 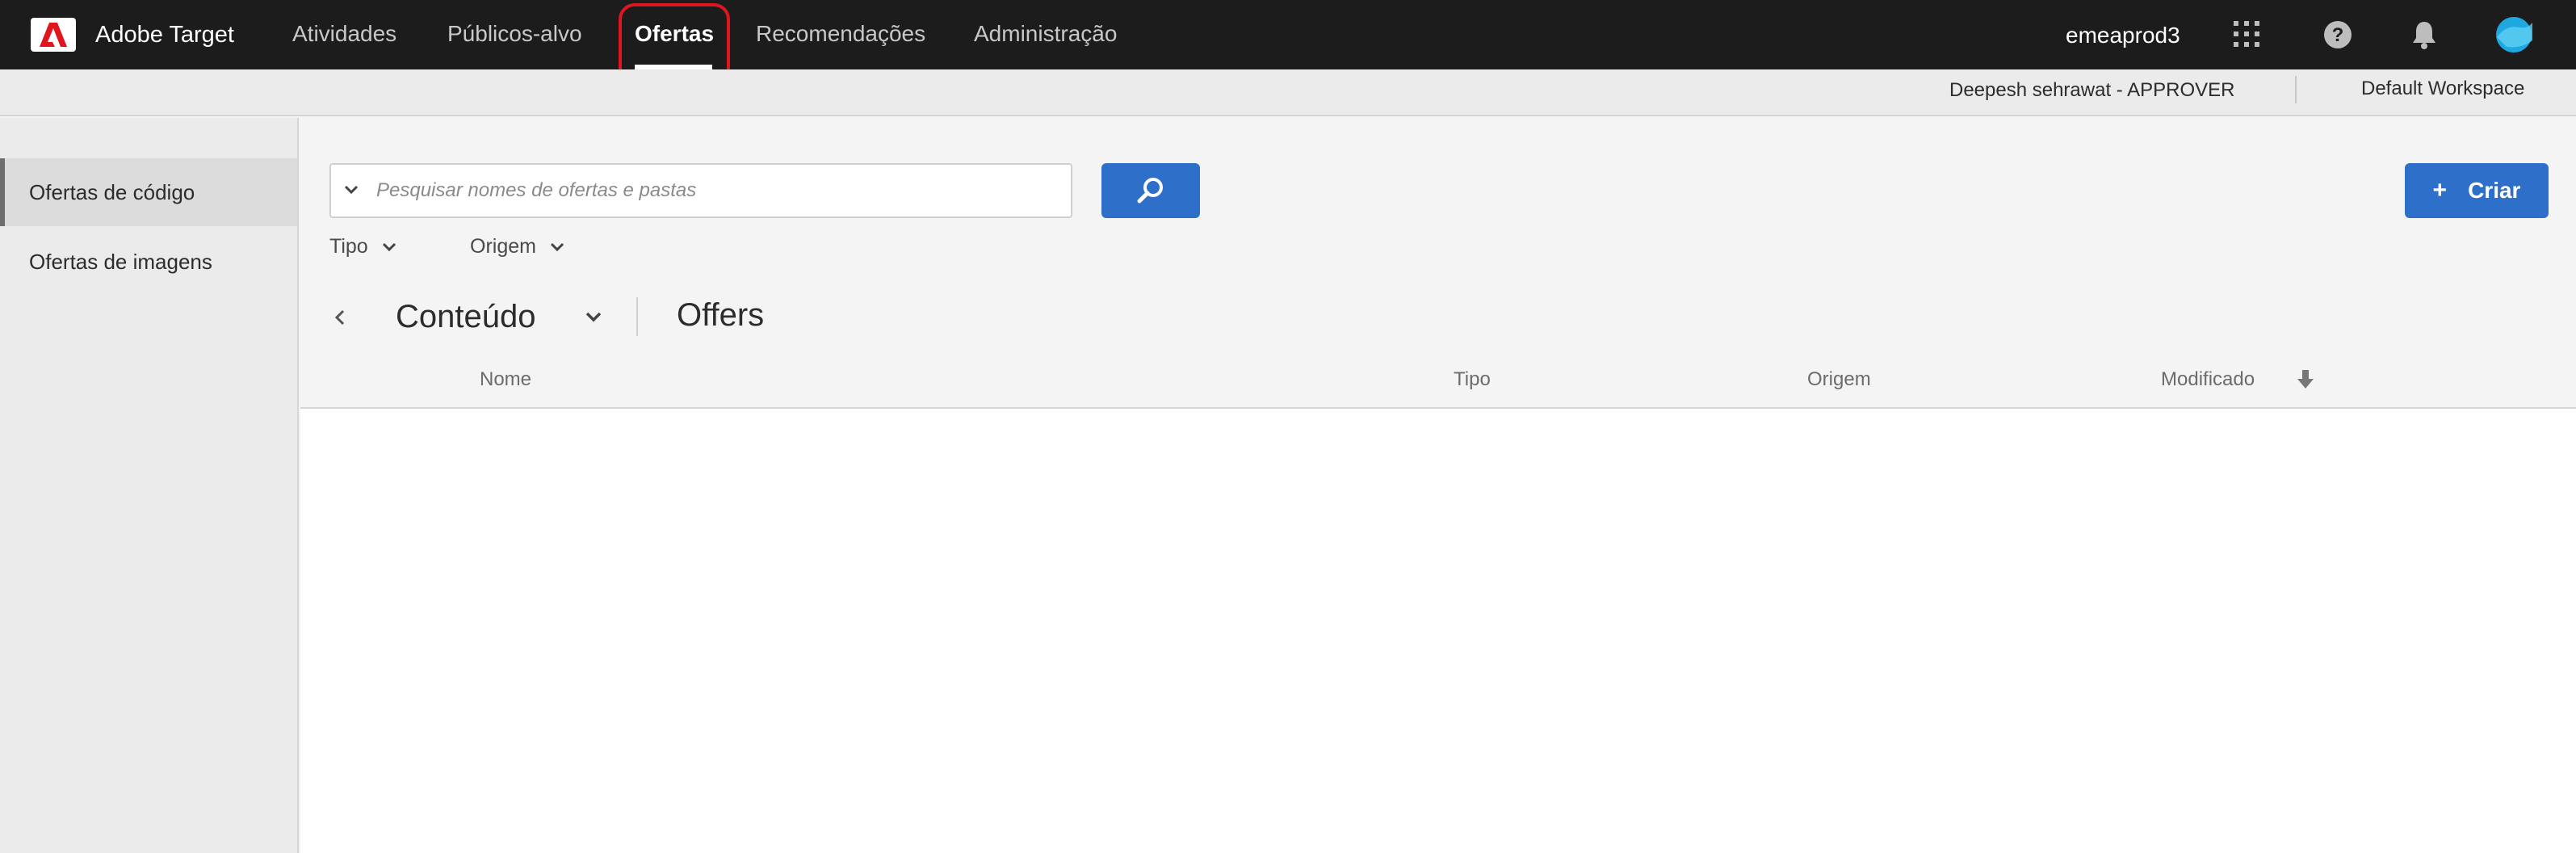 What do you see at coordinates (2208, 380) in the screenshot?
I see `column-header-modificado: Modificado` at bounding box center [2208, 380].